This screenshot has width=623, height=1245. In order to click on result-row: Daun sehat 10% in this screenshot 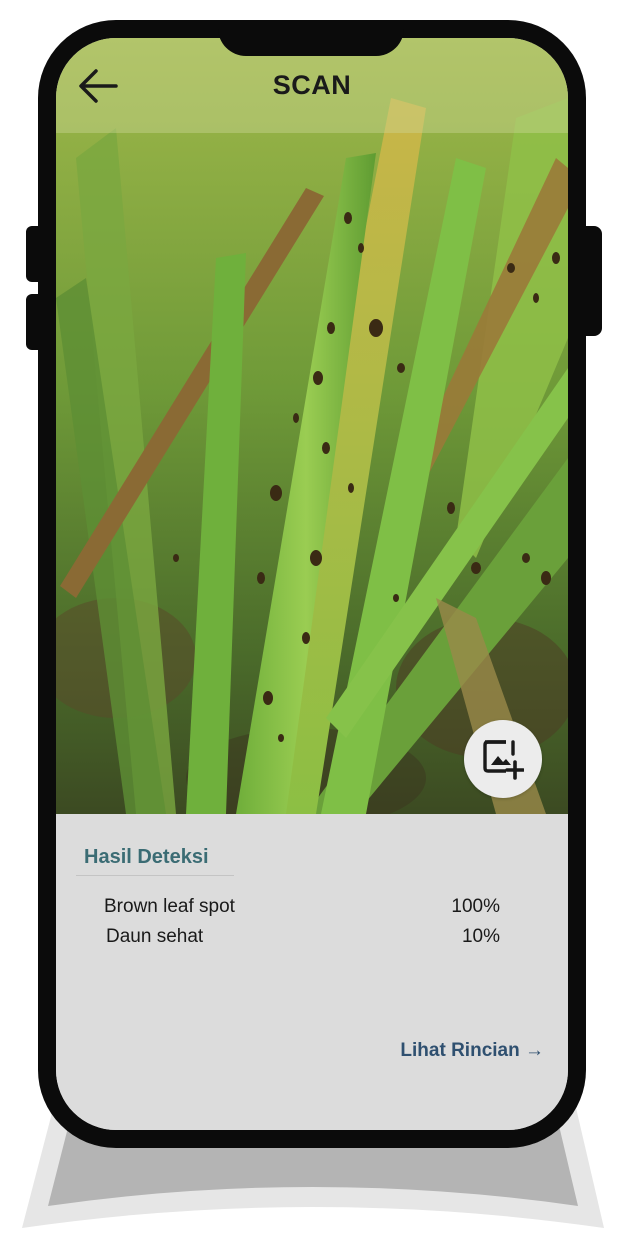, I will do `click(302, 938)`.